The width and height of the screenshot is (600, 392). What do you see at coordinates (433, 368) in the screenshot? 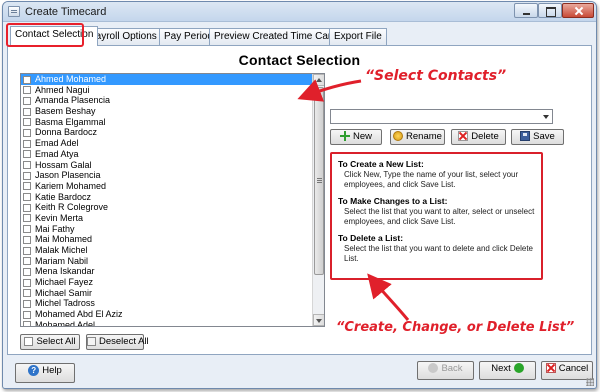
I see `back-arrow-icon` at bounding box center [433, 368].